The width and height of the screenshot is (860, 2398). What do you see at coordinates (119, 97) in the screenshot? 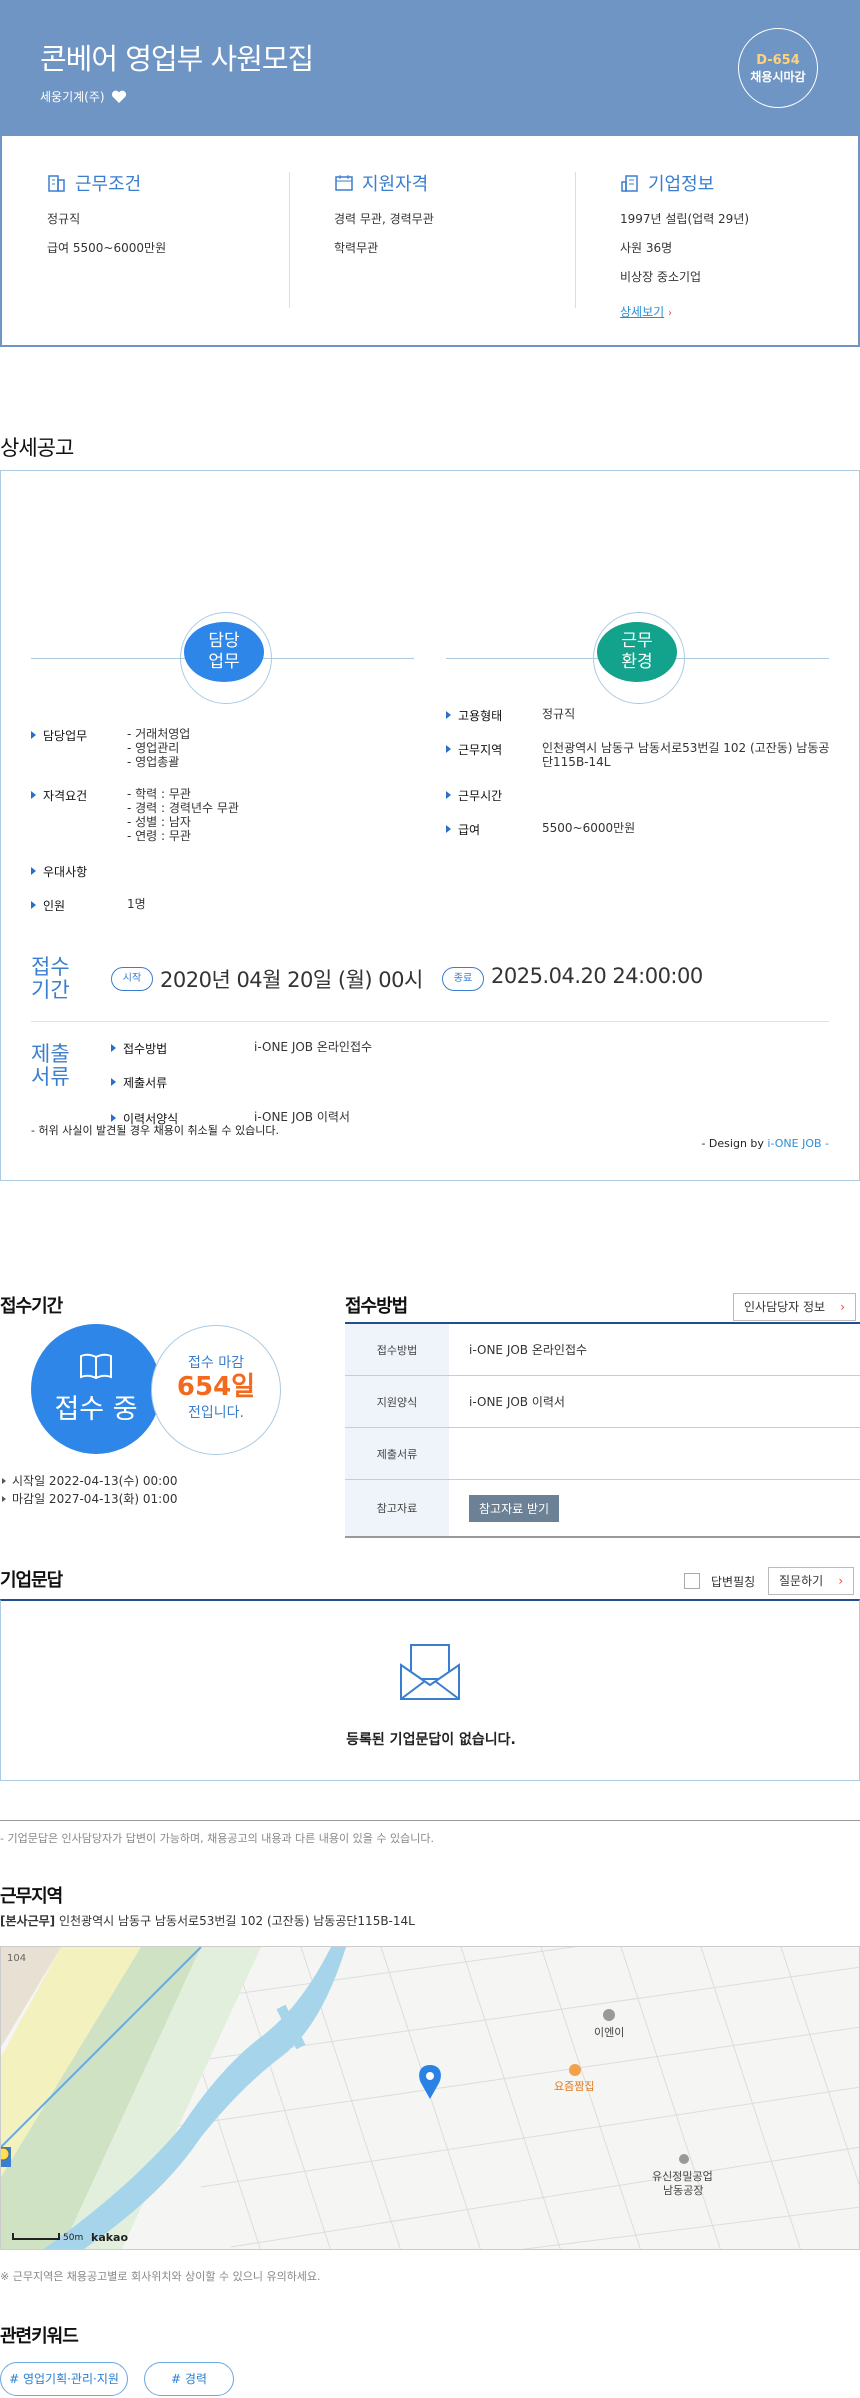
I see `heart-icon` at bounding box center [119, 97].